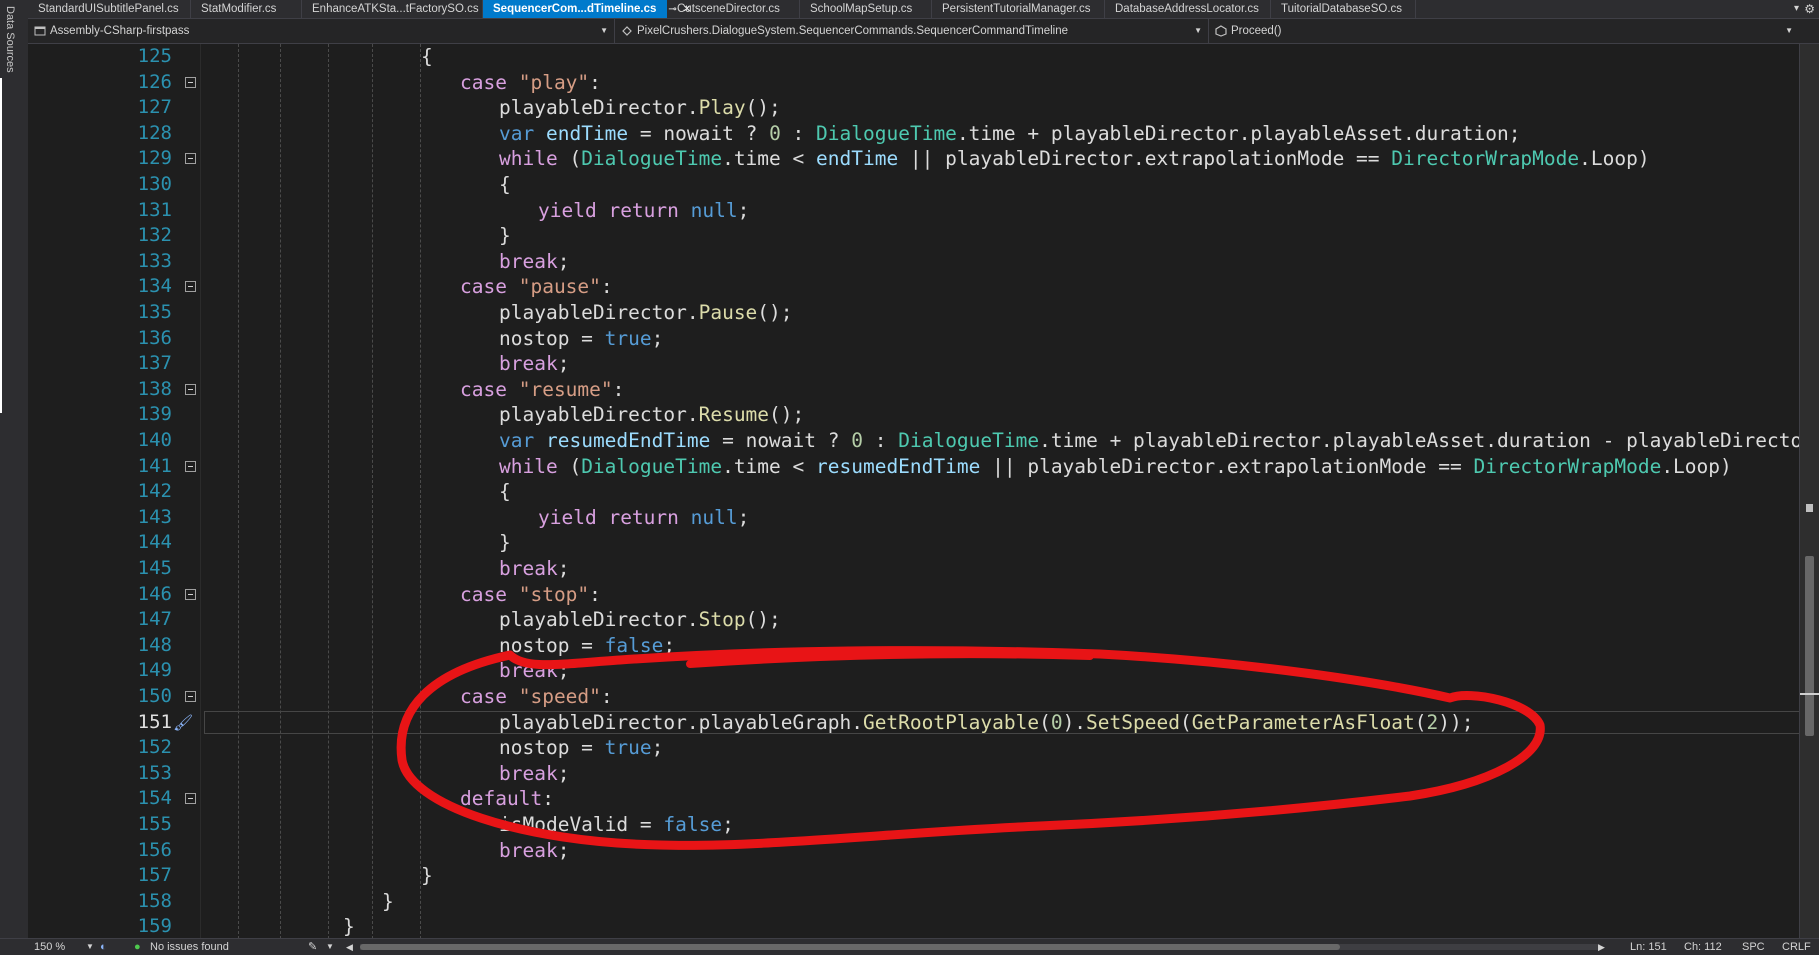 The image size is (1819, 955). What do you see at coordinates (914, 236) in the screenshot?
I see `code-line: 132}` at bounding box center [914, 236].